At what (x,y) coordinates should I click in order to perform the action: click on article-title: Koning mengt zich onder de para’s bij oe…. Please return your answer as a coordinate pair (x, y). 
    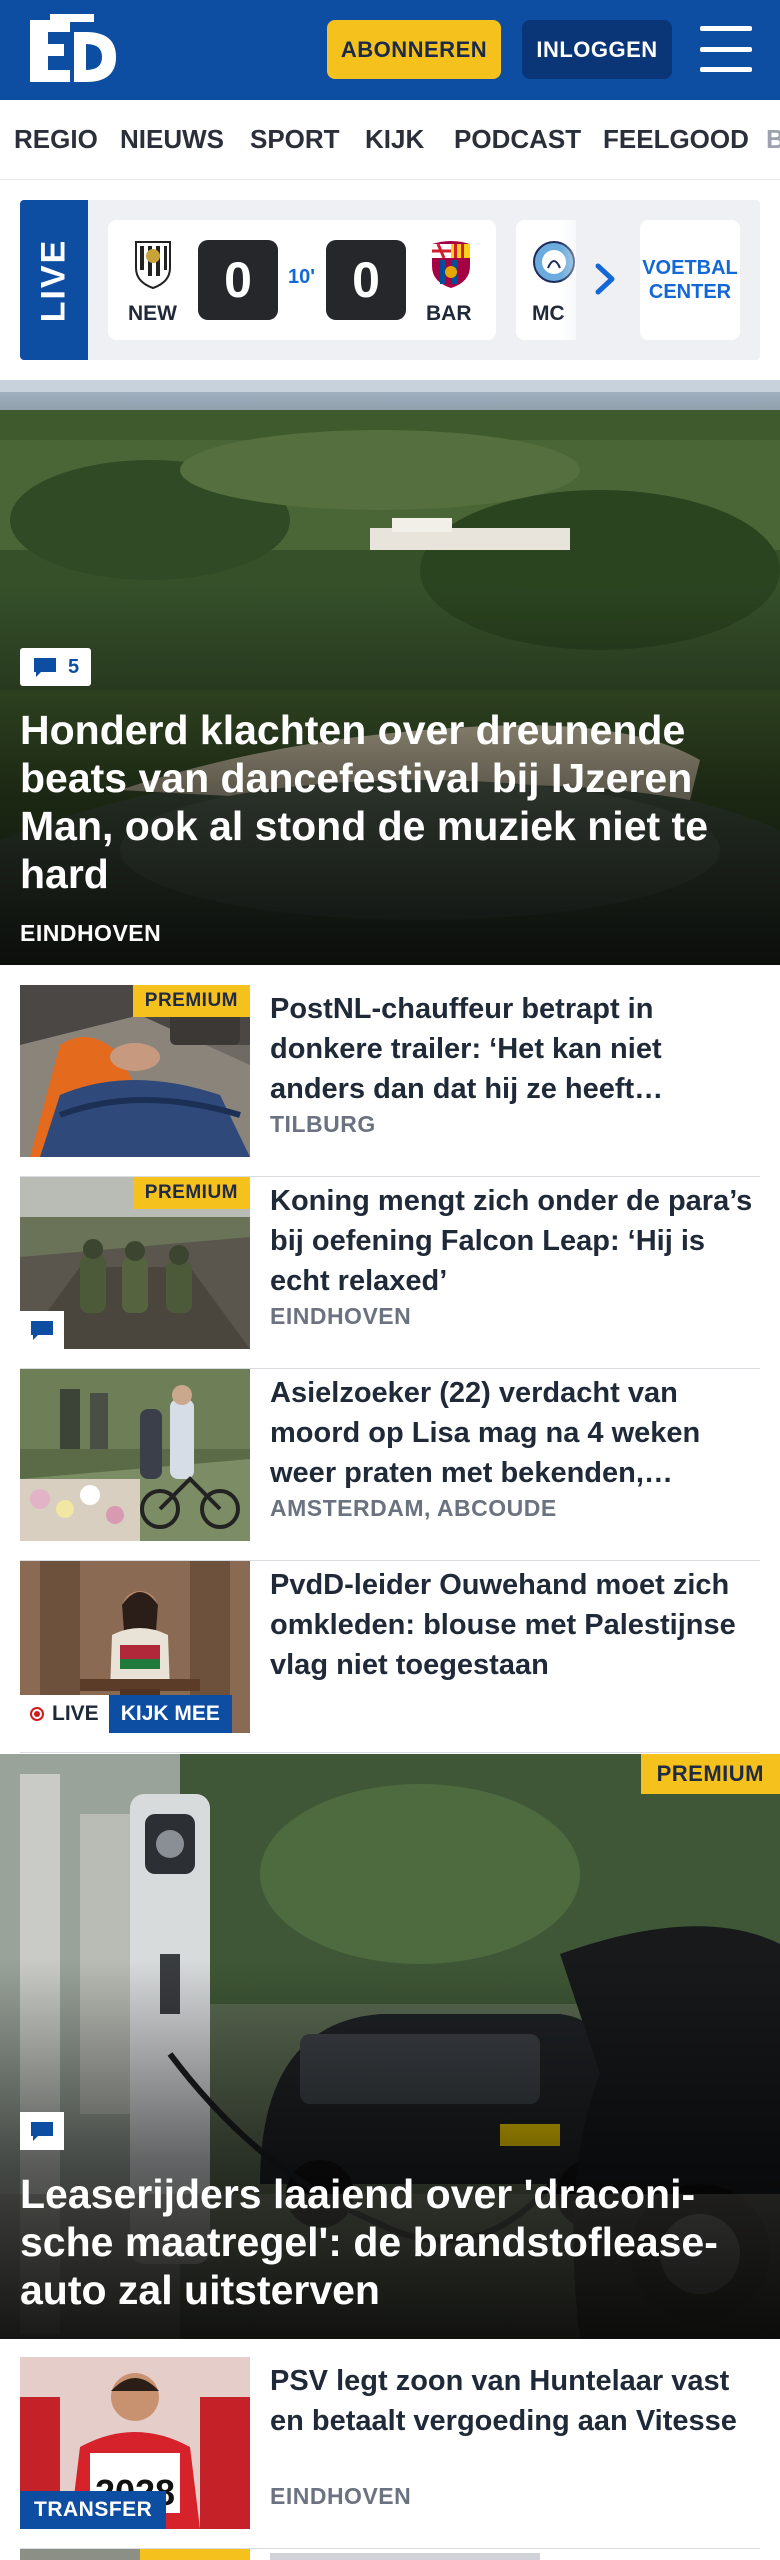
    Looking at the image, I should click on (515, 1241).